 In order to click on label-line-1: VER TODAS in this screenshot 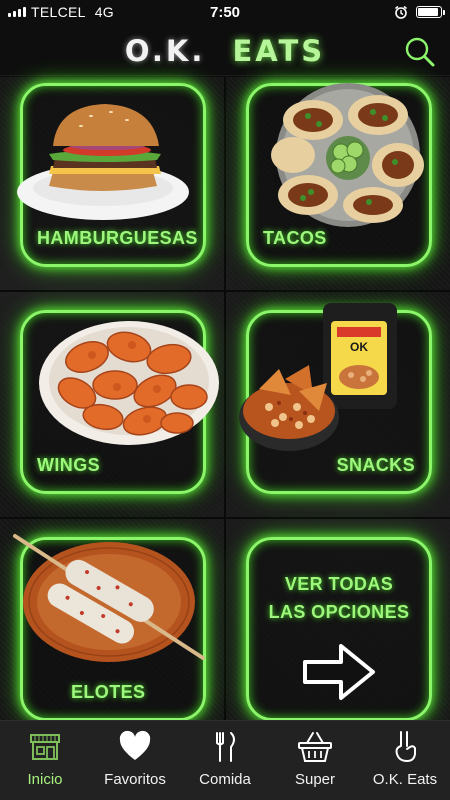, I will do `click(339, 584)`.